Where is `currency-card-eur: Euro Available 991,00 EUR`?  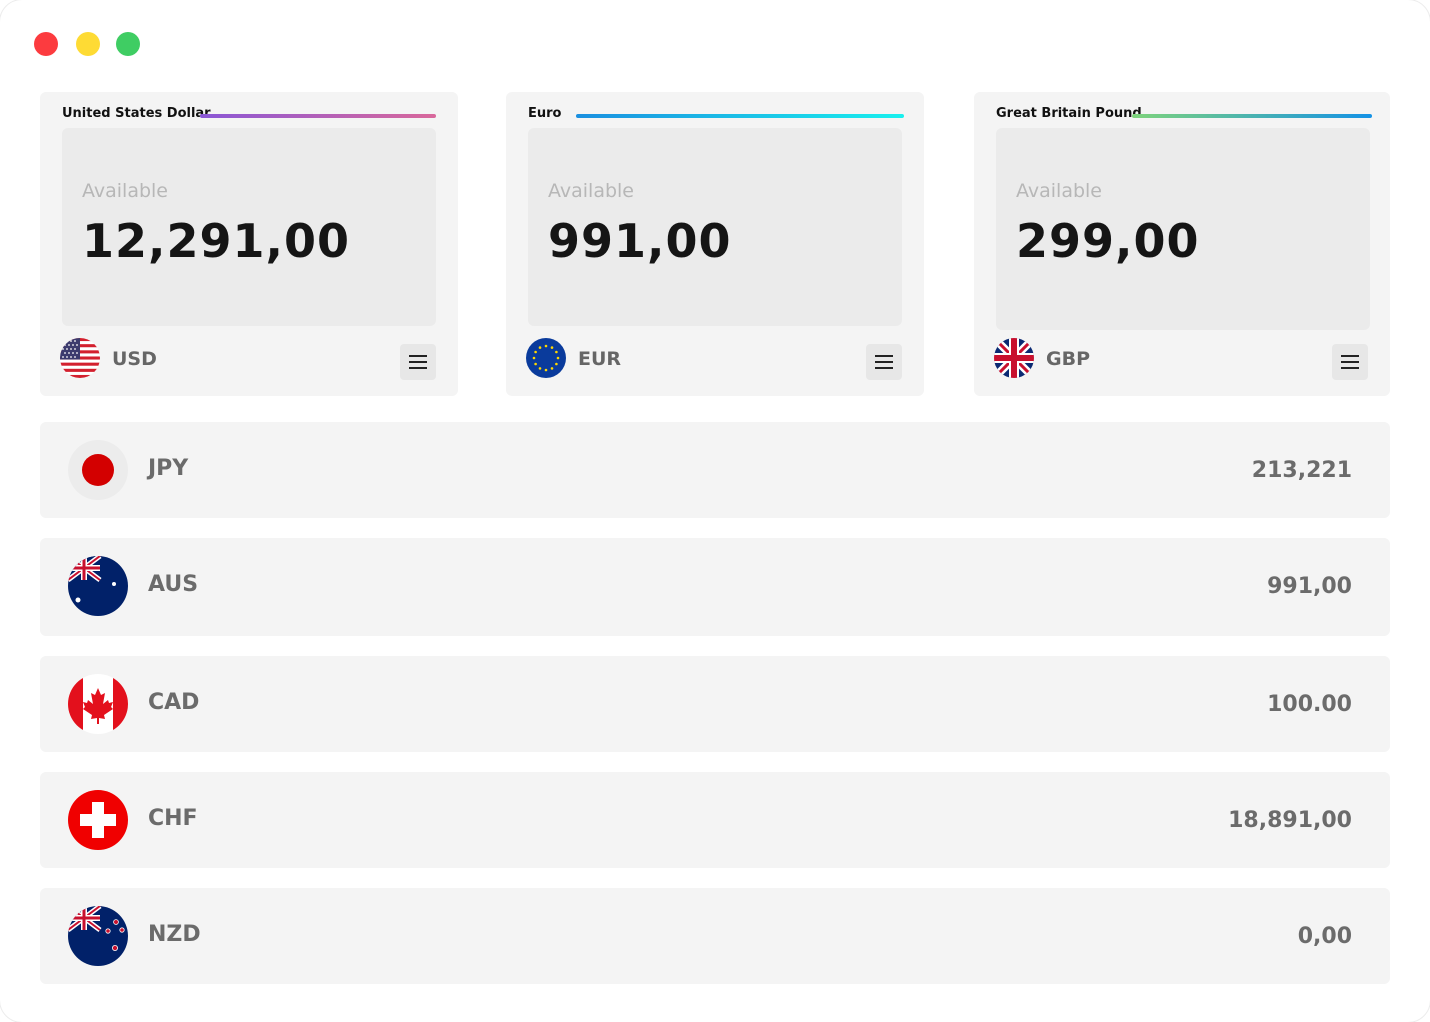
currency-card-eur: Euro Available 991,00 EUR is located at coordinates (715, 244).